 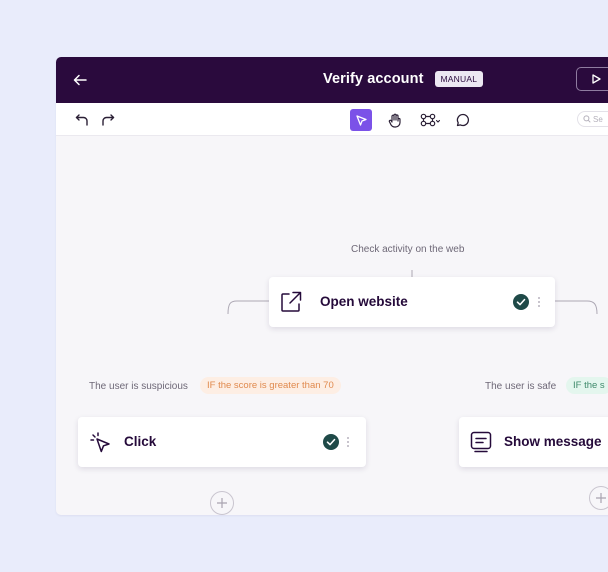 I want to click on run-button, so click(x=592, y=79).